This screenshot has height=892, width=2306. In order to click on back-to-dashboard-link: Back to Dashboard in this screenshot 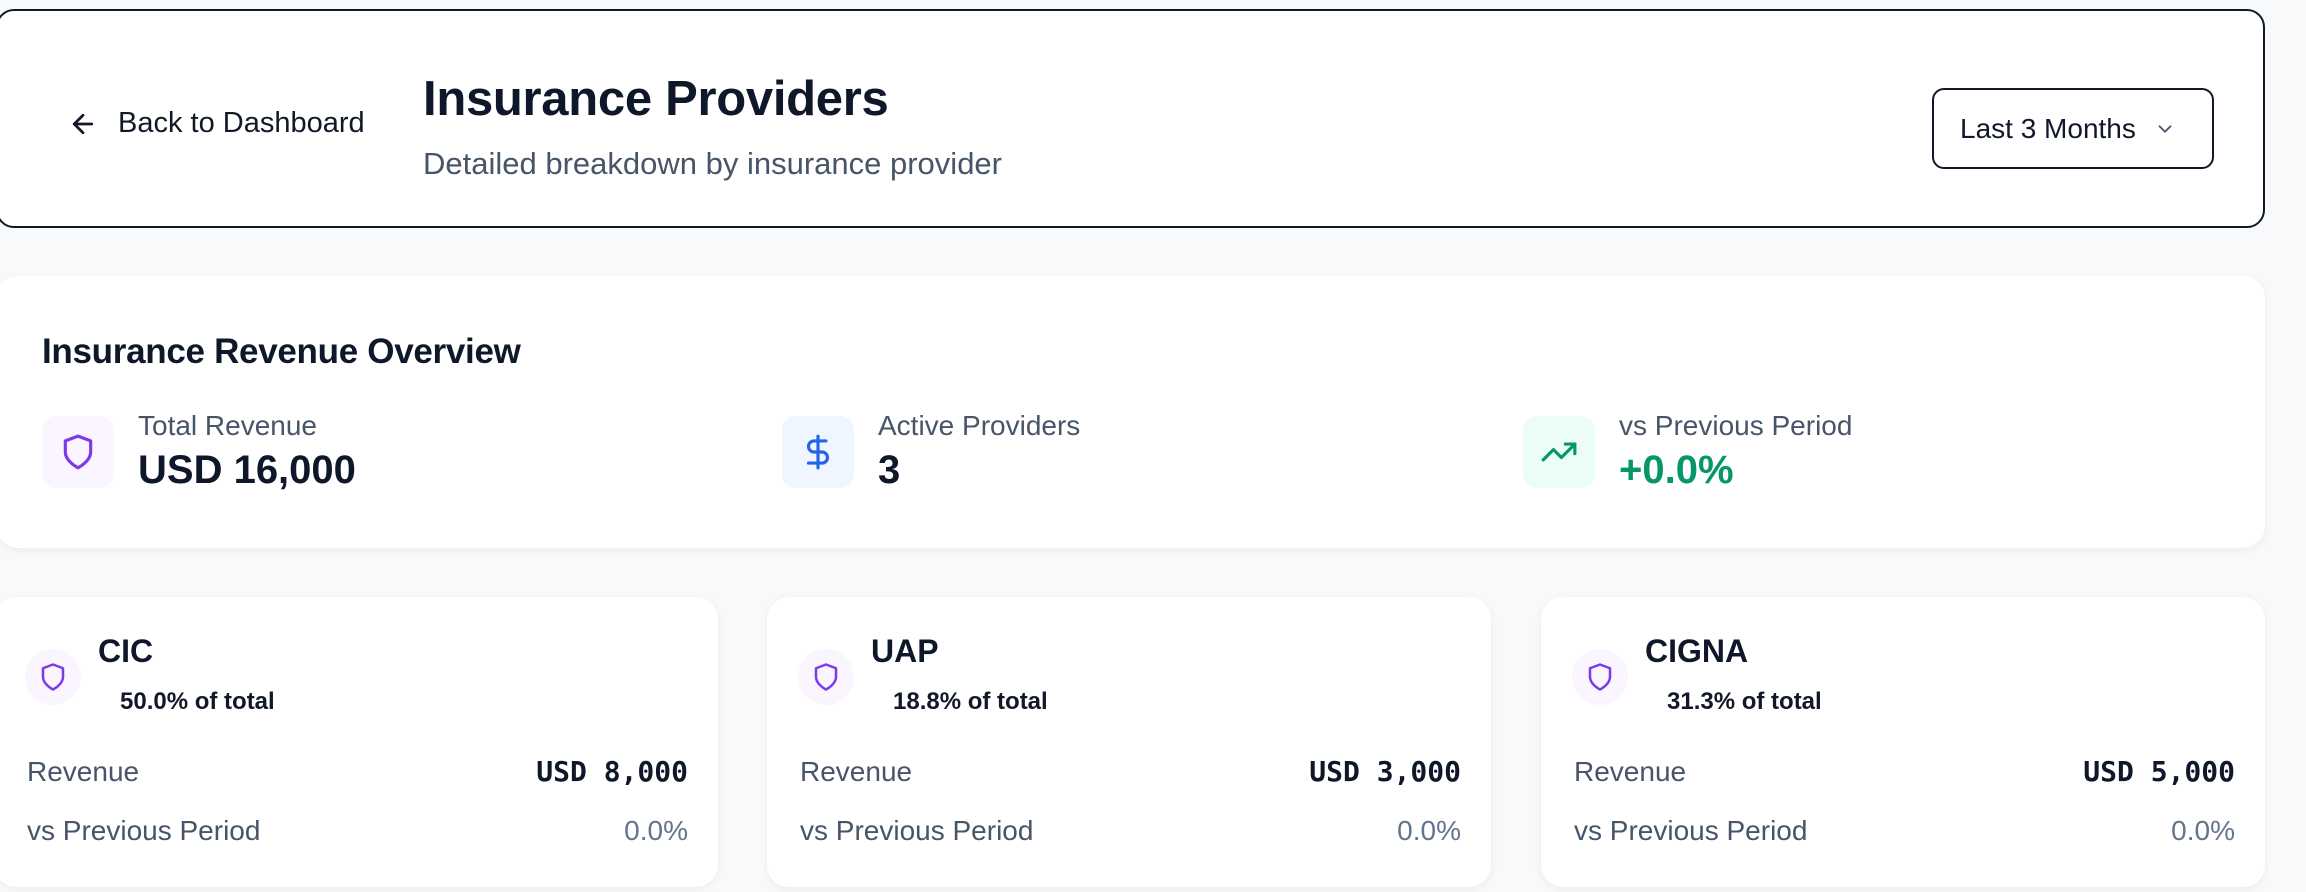, I will do `click(216, 123)`.